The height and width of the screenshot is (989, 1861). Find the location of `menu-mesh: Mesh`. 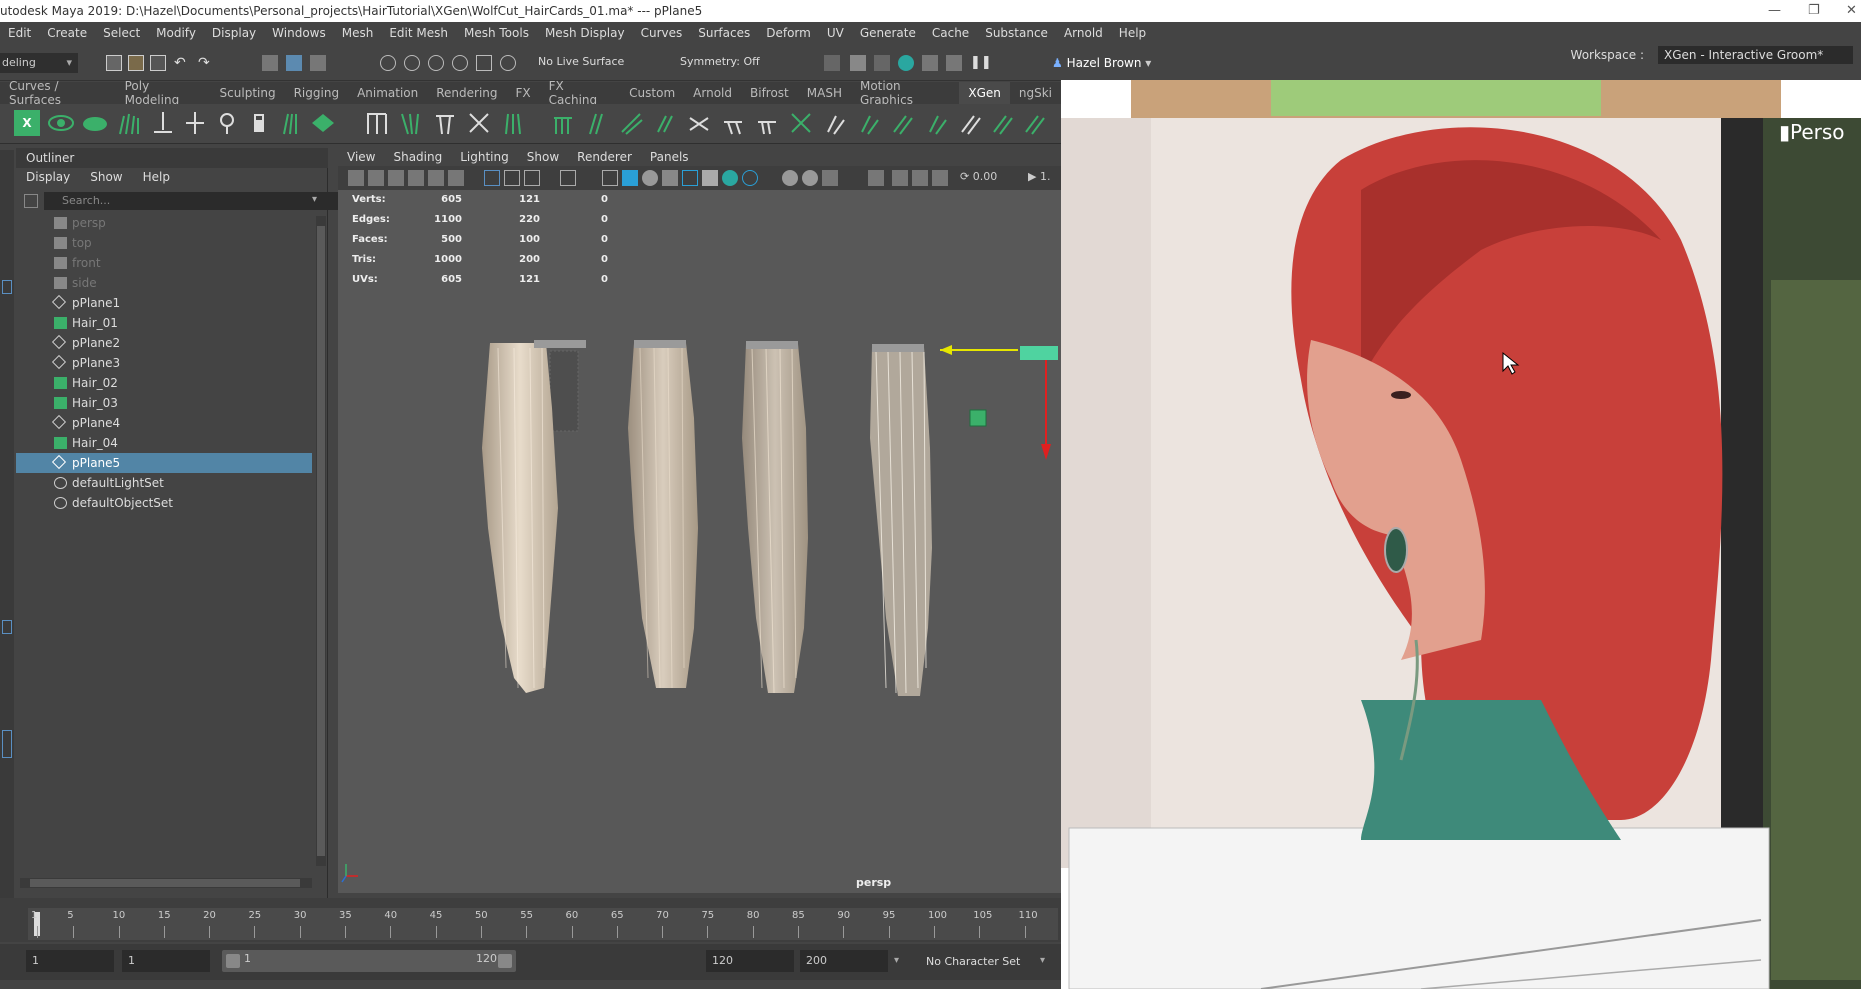

menu-mesh: Mesh is located at coordinates (358, 33).